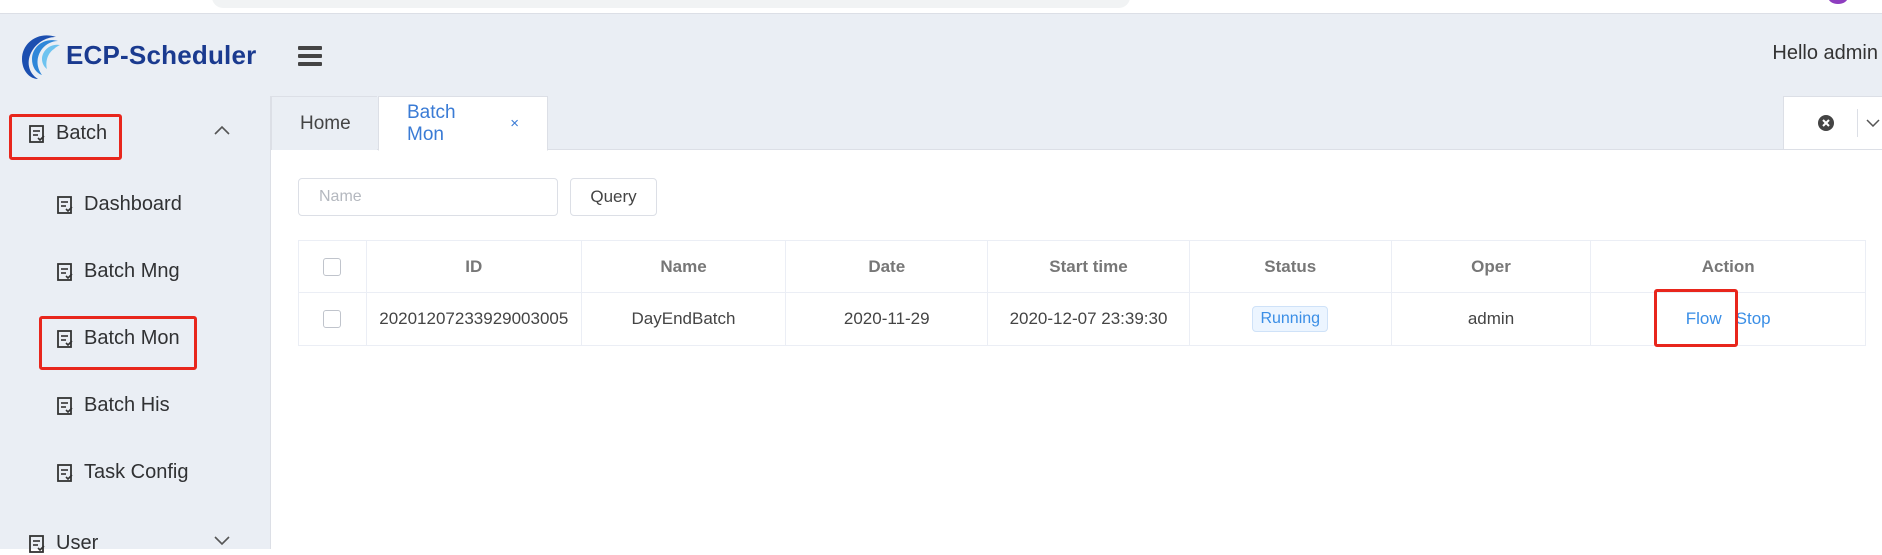 This screenshot has height=555, width=1882. What do you see at coordinates (431, 123) in the screenshot?
I see `tab-label: Batch Mon` at bounding box center [431, 123].